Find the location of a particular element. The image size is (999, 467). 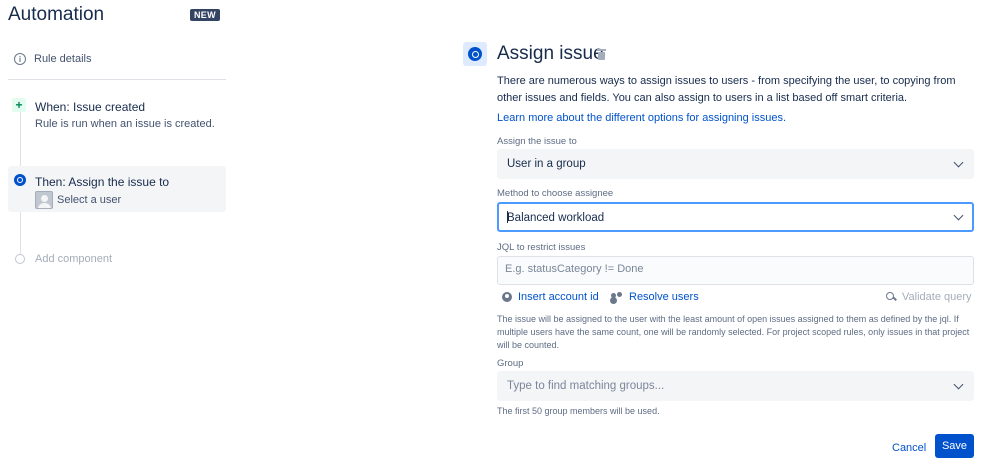

users-icon is located at coordinates (617, 297).